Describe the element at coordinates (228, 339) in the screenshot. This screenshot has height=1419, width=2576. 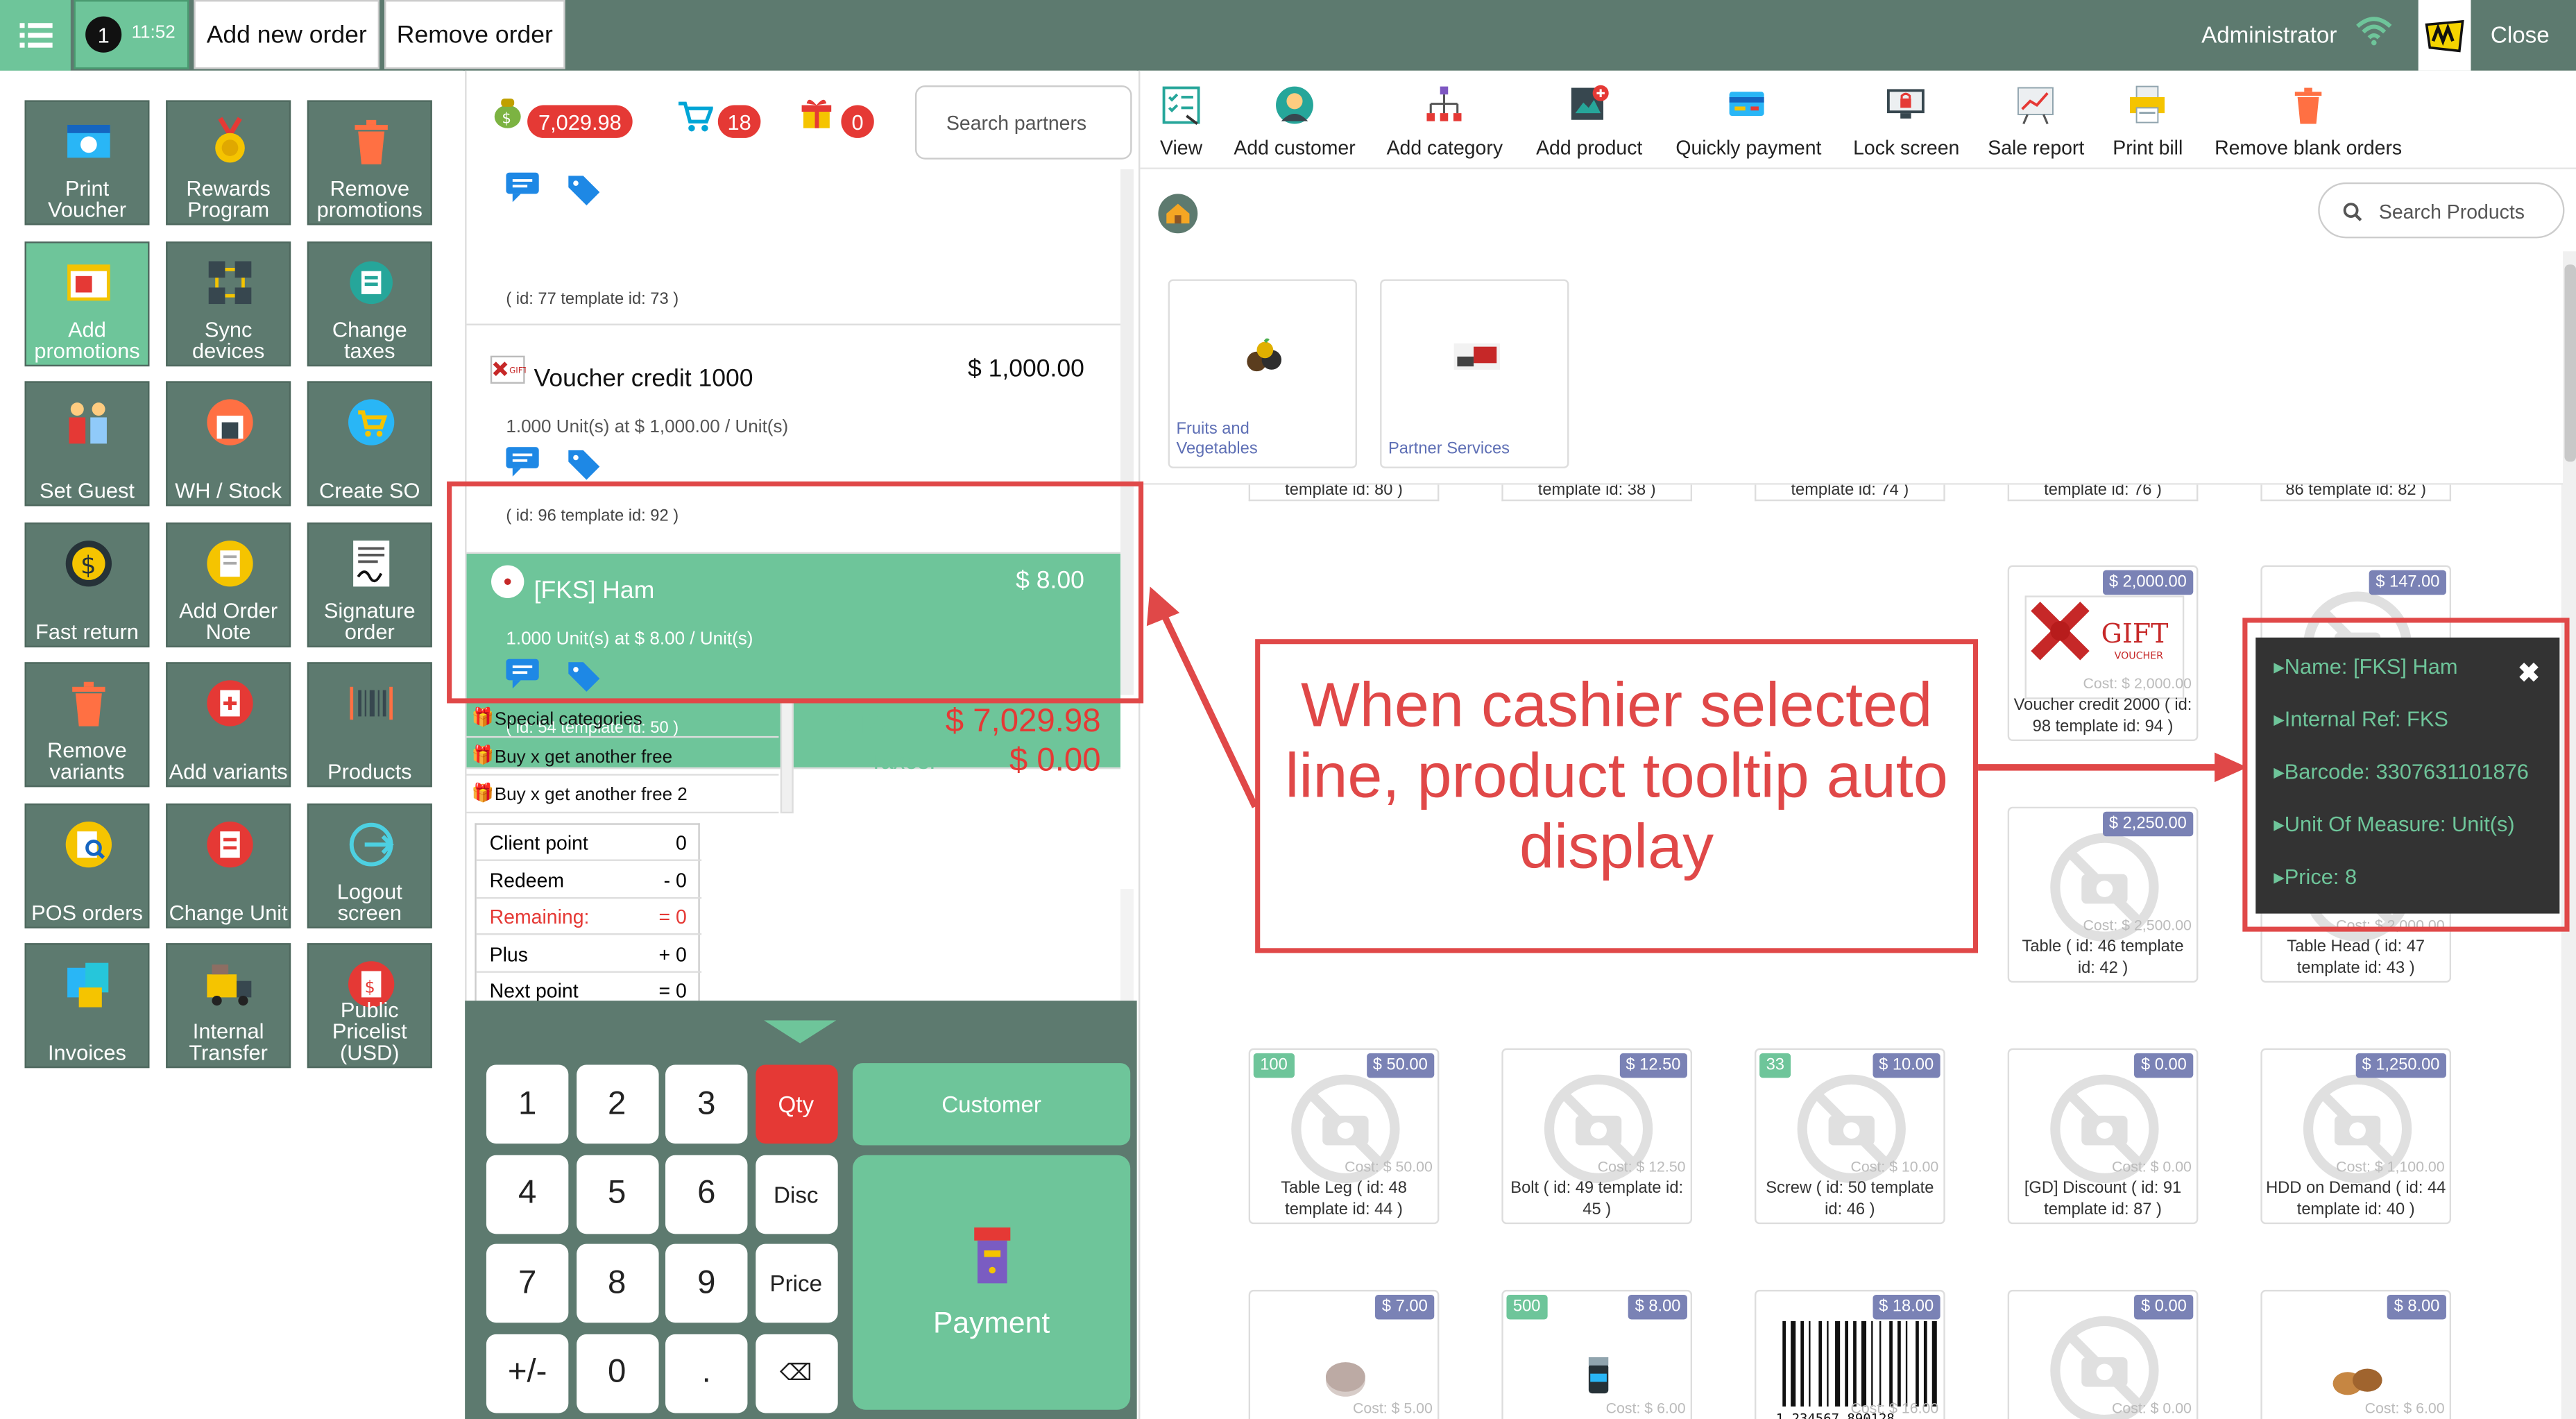
I see `tile-label: Sync devices` at that location.